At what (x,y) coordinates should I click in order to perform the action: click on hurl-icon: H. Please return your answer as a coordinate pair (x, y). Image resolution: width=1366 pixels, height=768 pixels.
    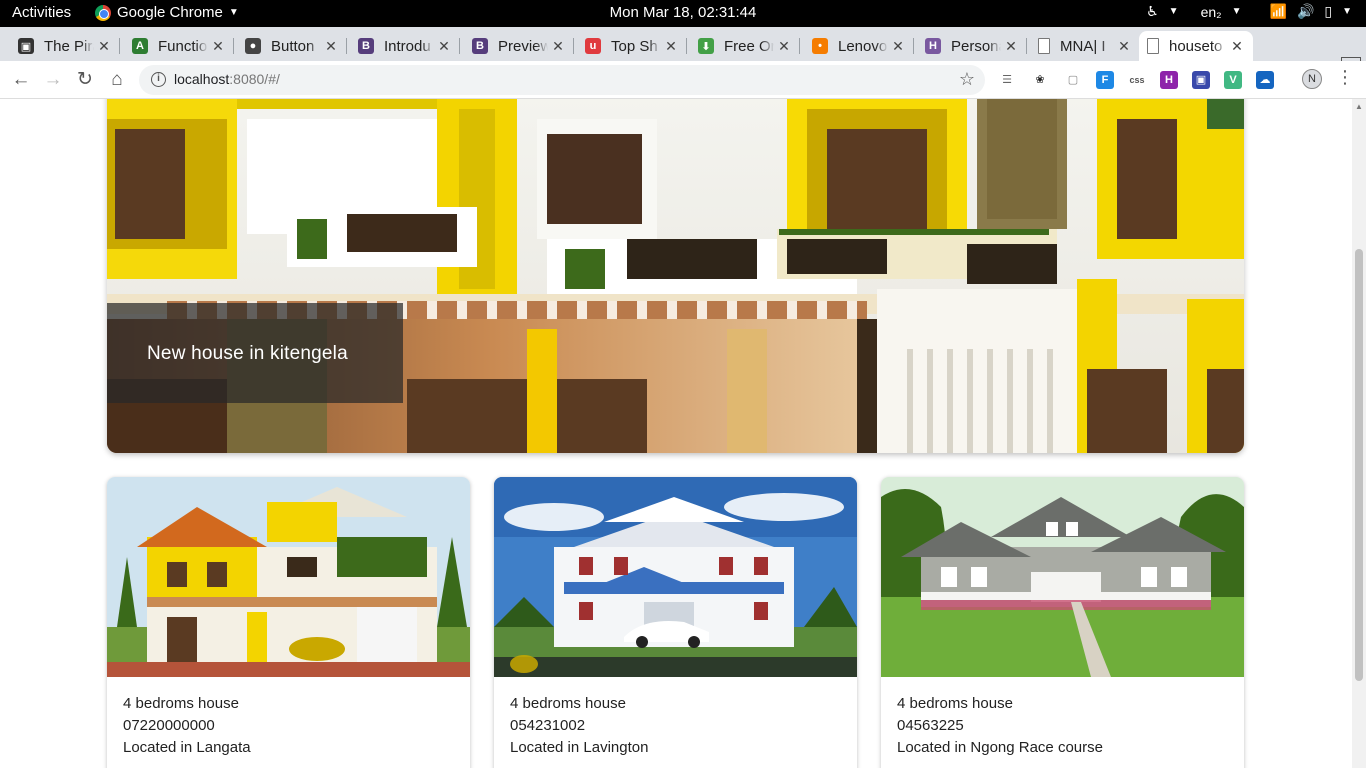
    Looking at the image, I should click on (1169, 80).